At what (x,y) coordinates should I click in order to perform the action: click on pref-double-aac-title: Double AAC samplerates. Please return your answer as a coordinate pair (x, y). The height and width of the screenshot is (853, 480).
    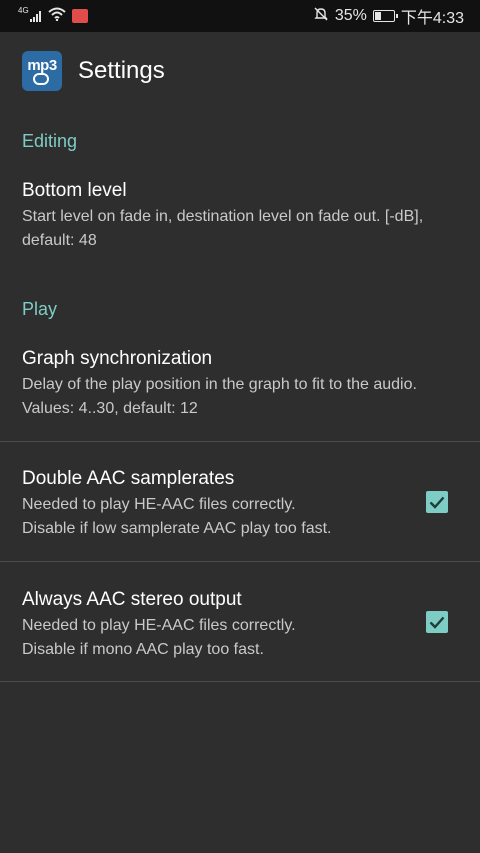
    Looking at the image, I should click on (128, 478).